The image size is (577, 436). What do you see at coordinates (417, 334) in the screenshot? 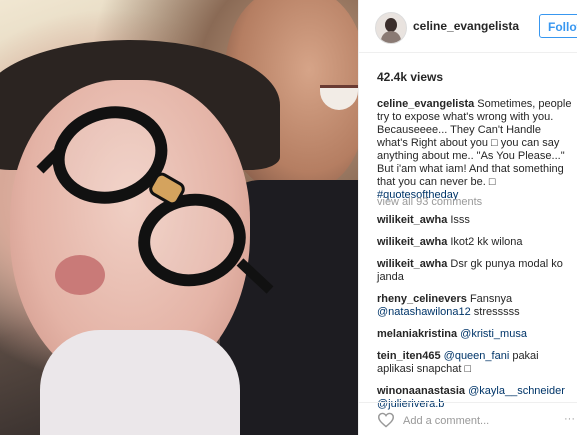
I see `comment-username: melaniakristina` at bounding box center [417, 334].